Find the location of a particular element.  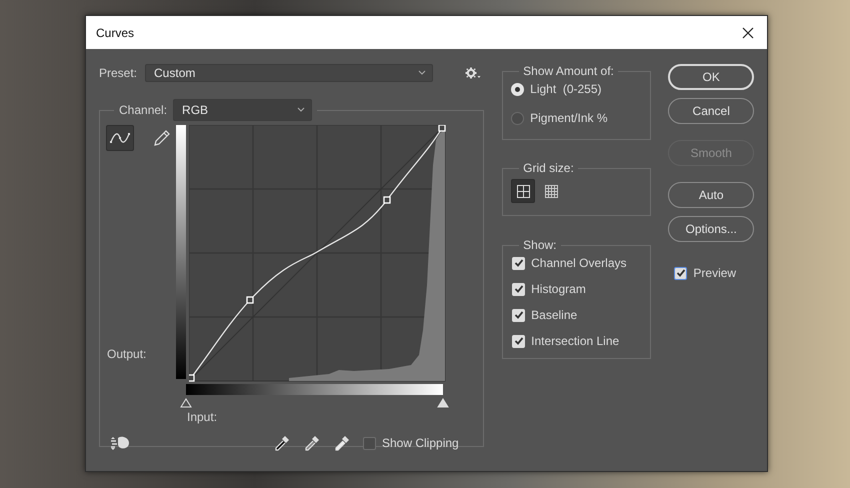

radio-button: Light (0-255) is located at coordinates (556, 89).